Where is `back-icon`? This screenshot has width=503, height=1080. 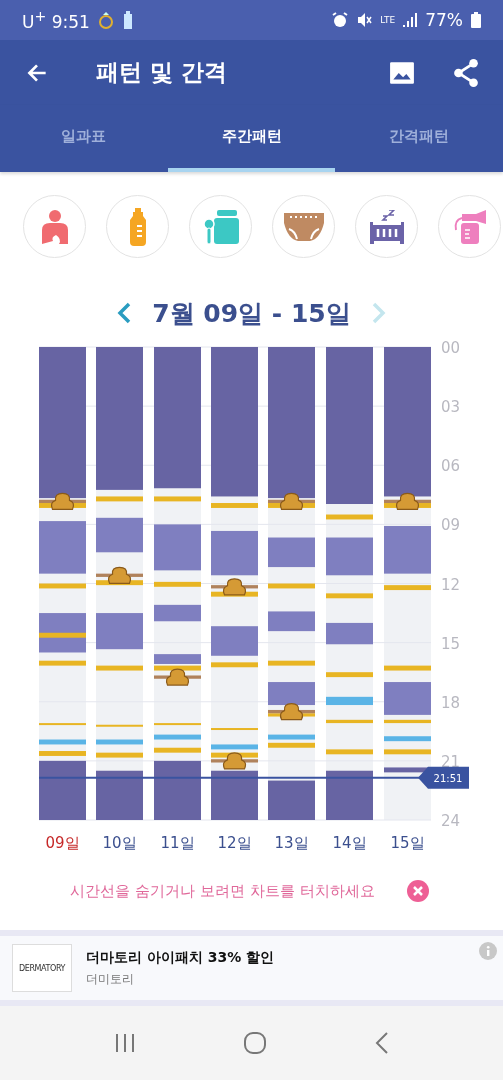 back-icon is located at coordinates (381, 1043).